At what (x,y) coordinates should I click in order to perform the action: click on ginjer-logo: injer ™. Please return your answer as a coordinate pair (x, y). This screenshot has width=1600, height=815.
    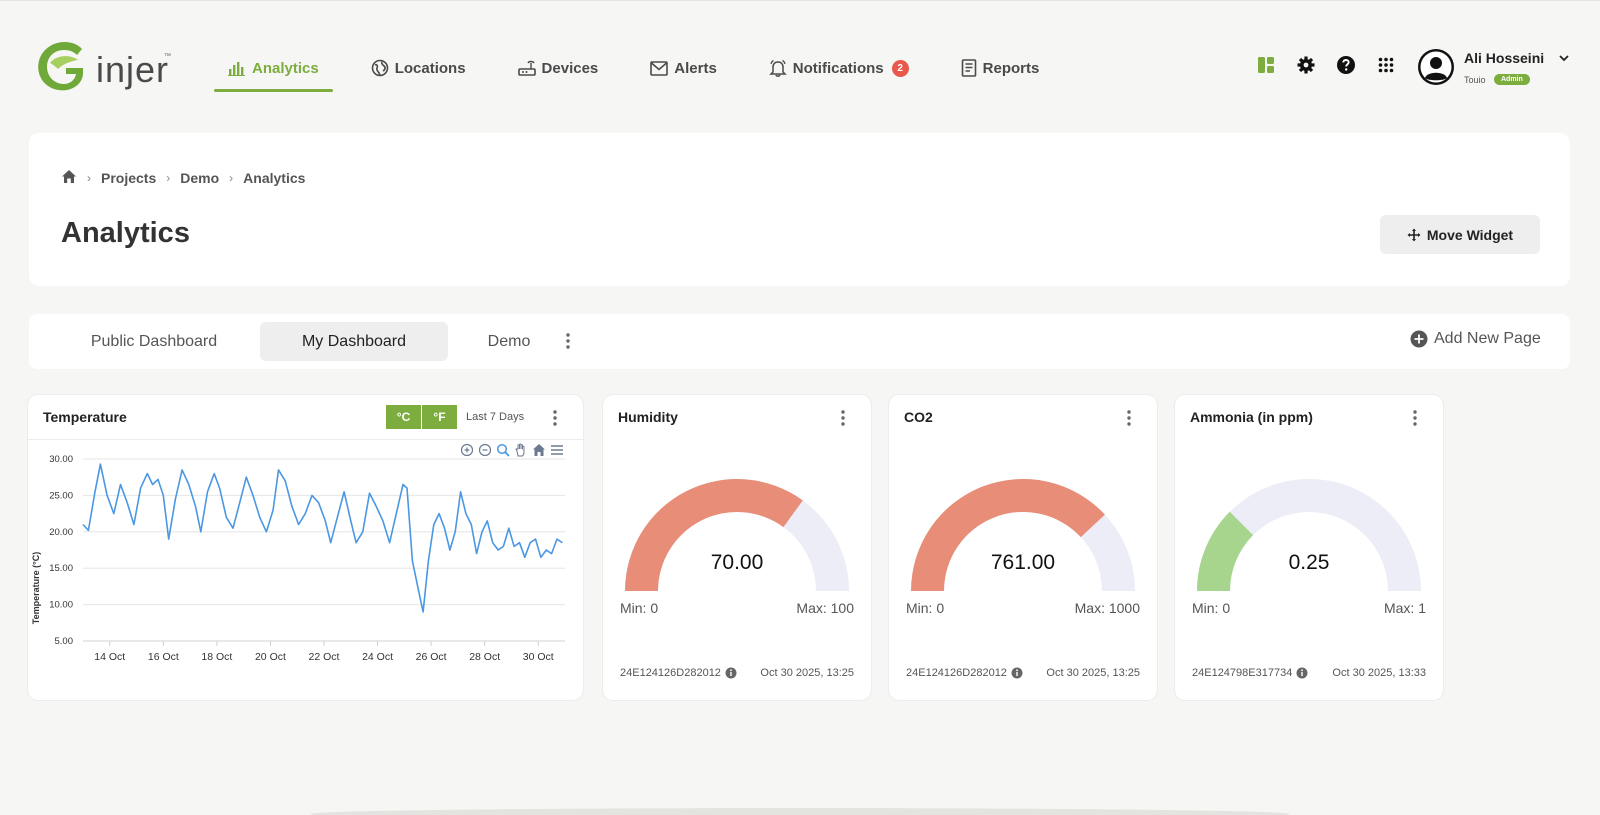
    Looking at the image, I should click on (106, 67).